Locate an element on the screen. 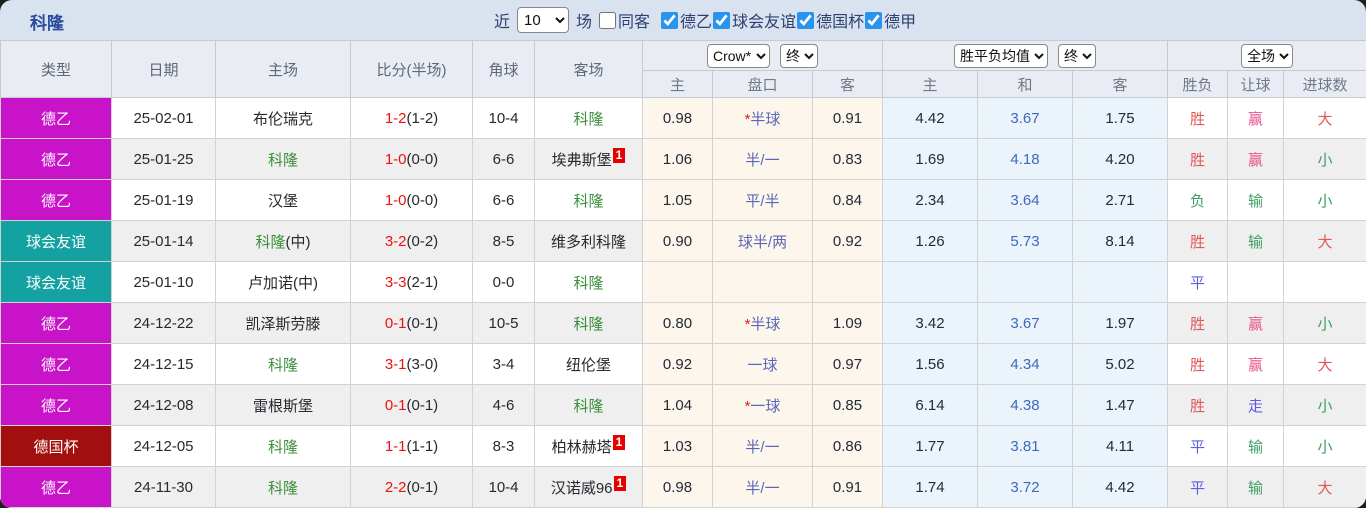 The image size is (1366, 508). euro-away-odds-cell: 2.71 is located at coordinates (1120, 200).